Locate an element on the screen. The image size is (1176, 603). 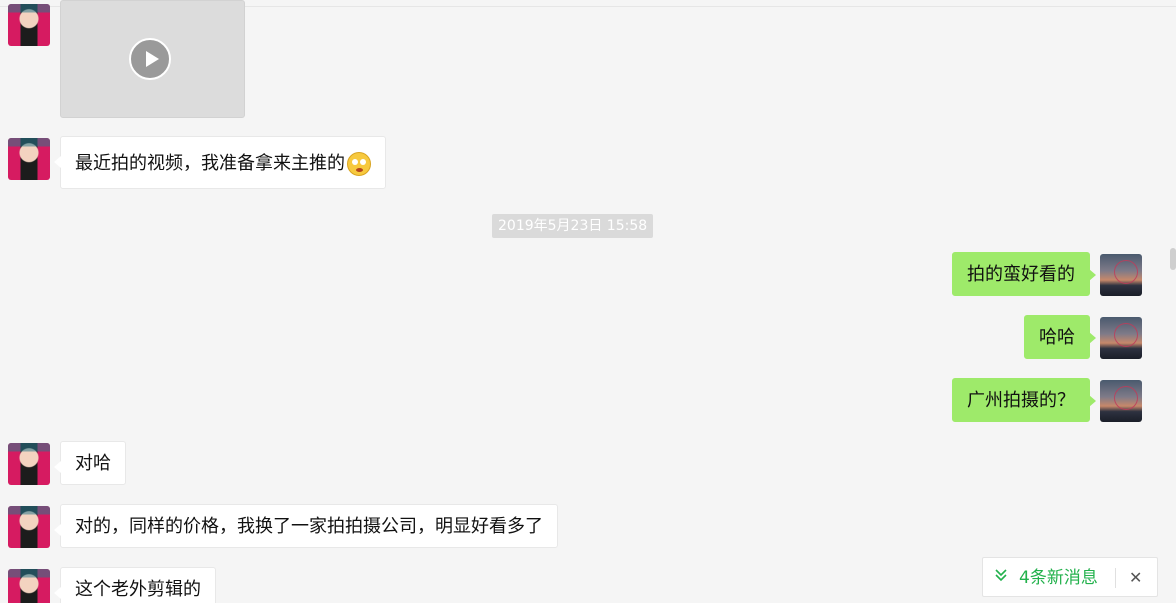
new-messages-notification: 4条新消息 ✕ is located at coordinates (1070, 577).